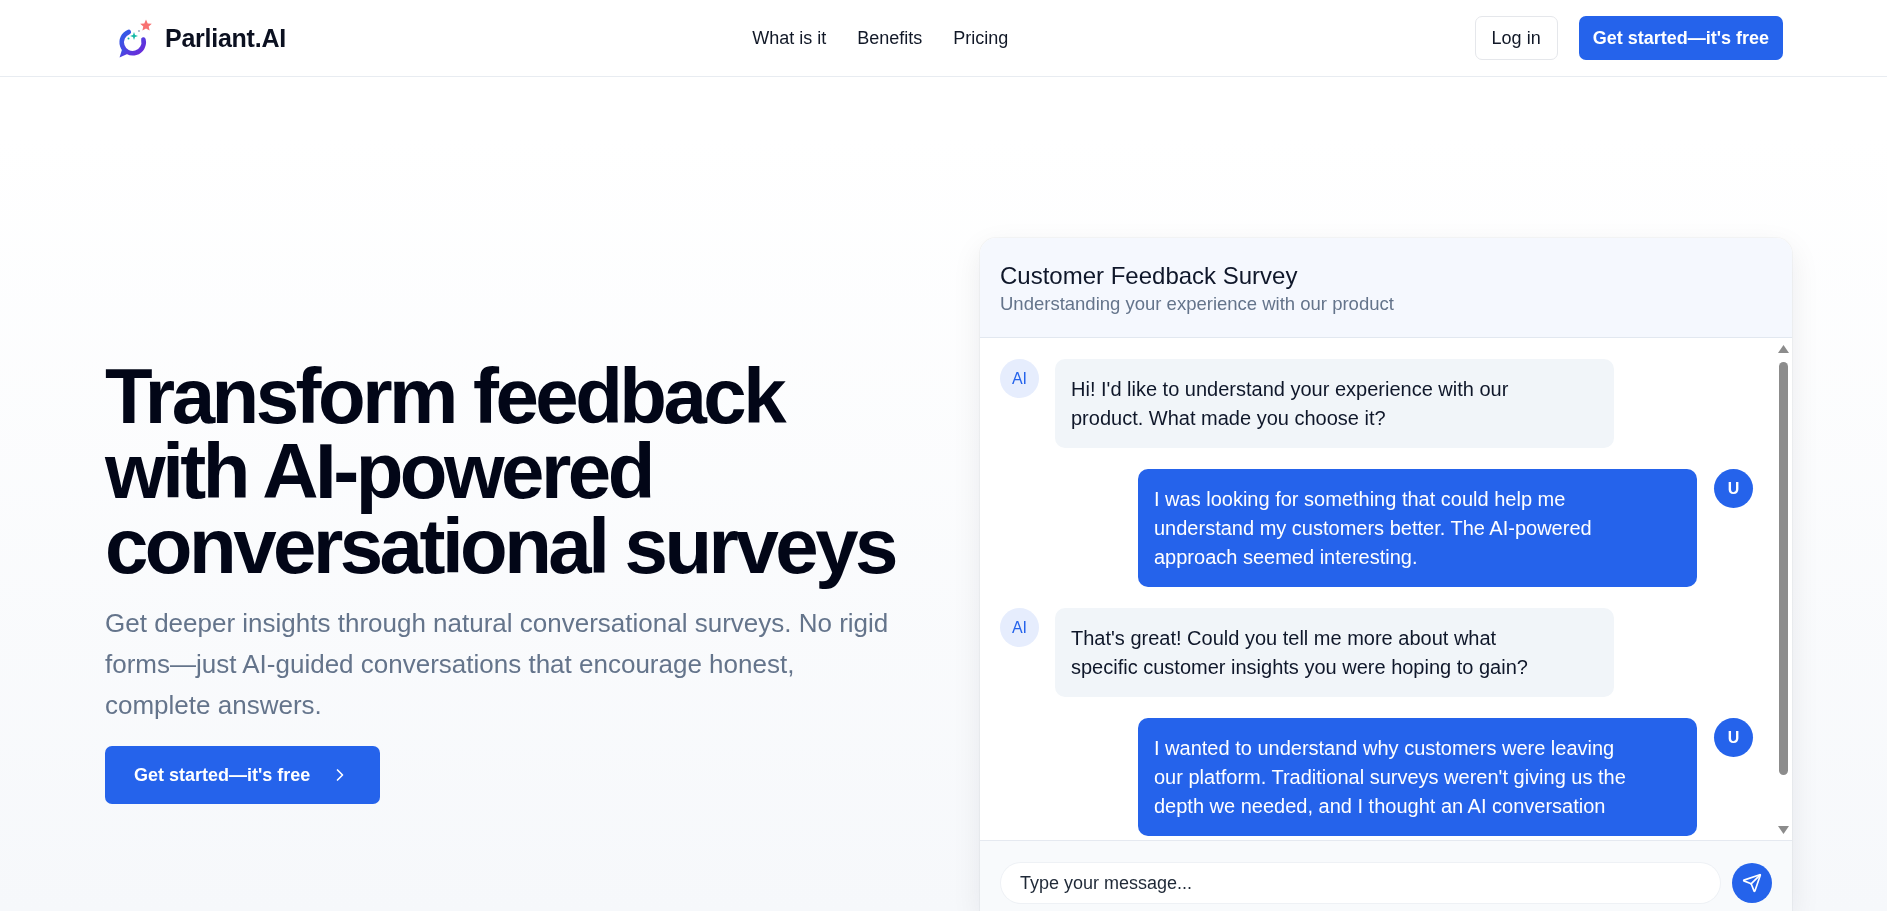  I want to click on hero-heading: Transform feedback with AI-powered conversational surveys, so click(500, 472).